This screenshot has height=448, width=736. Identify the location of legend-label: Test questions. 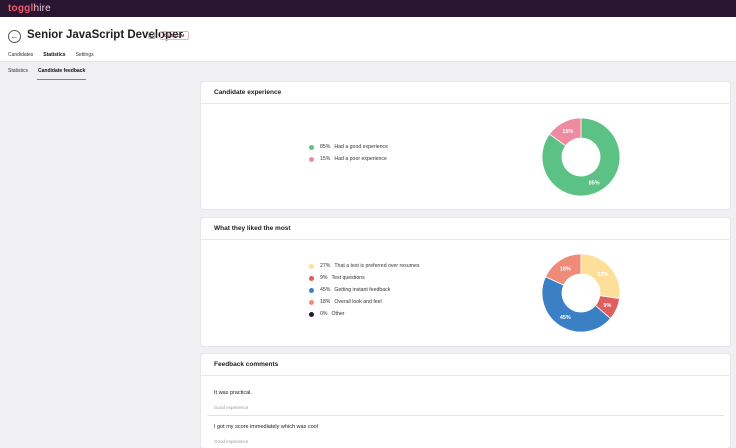
(348, 278).